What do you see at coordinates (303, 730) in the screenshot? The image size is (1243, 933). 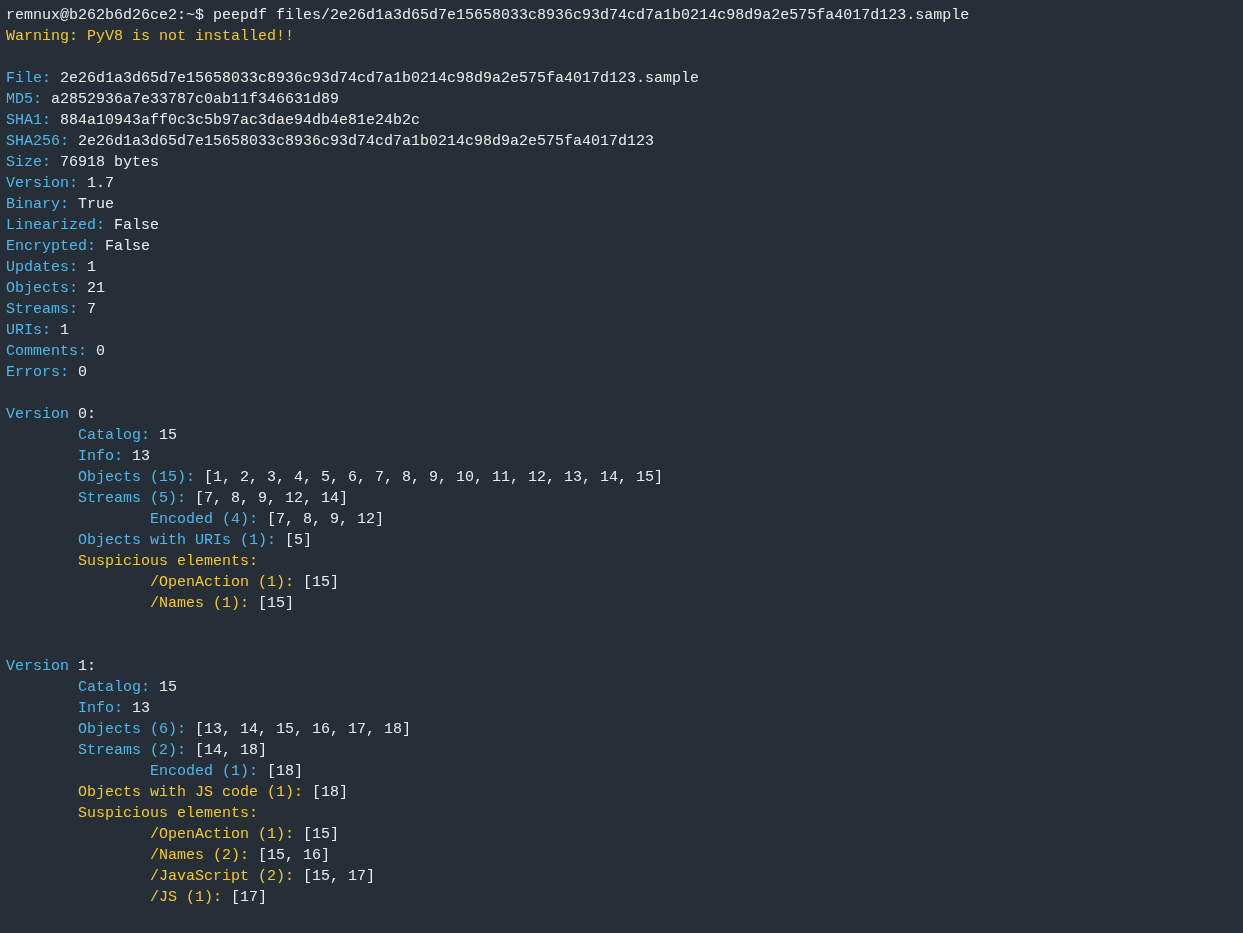 I see `field-value: [13, 14, 15, 16, 17, 18]` at bounding box center [303, 730].